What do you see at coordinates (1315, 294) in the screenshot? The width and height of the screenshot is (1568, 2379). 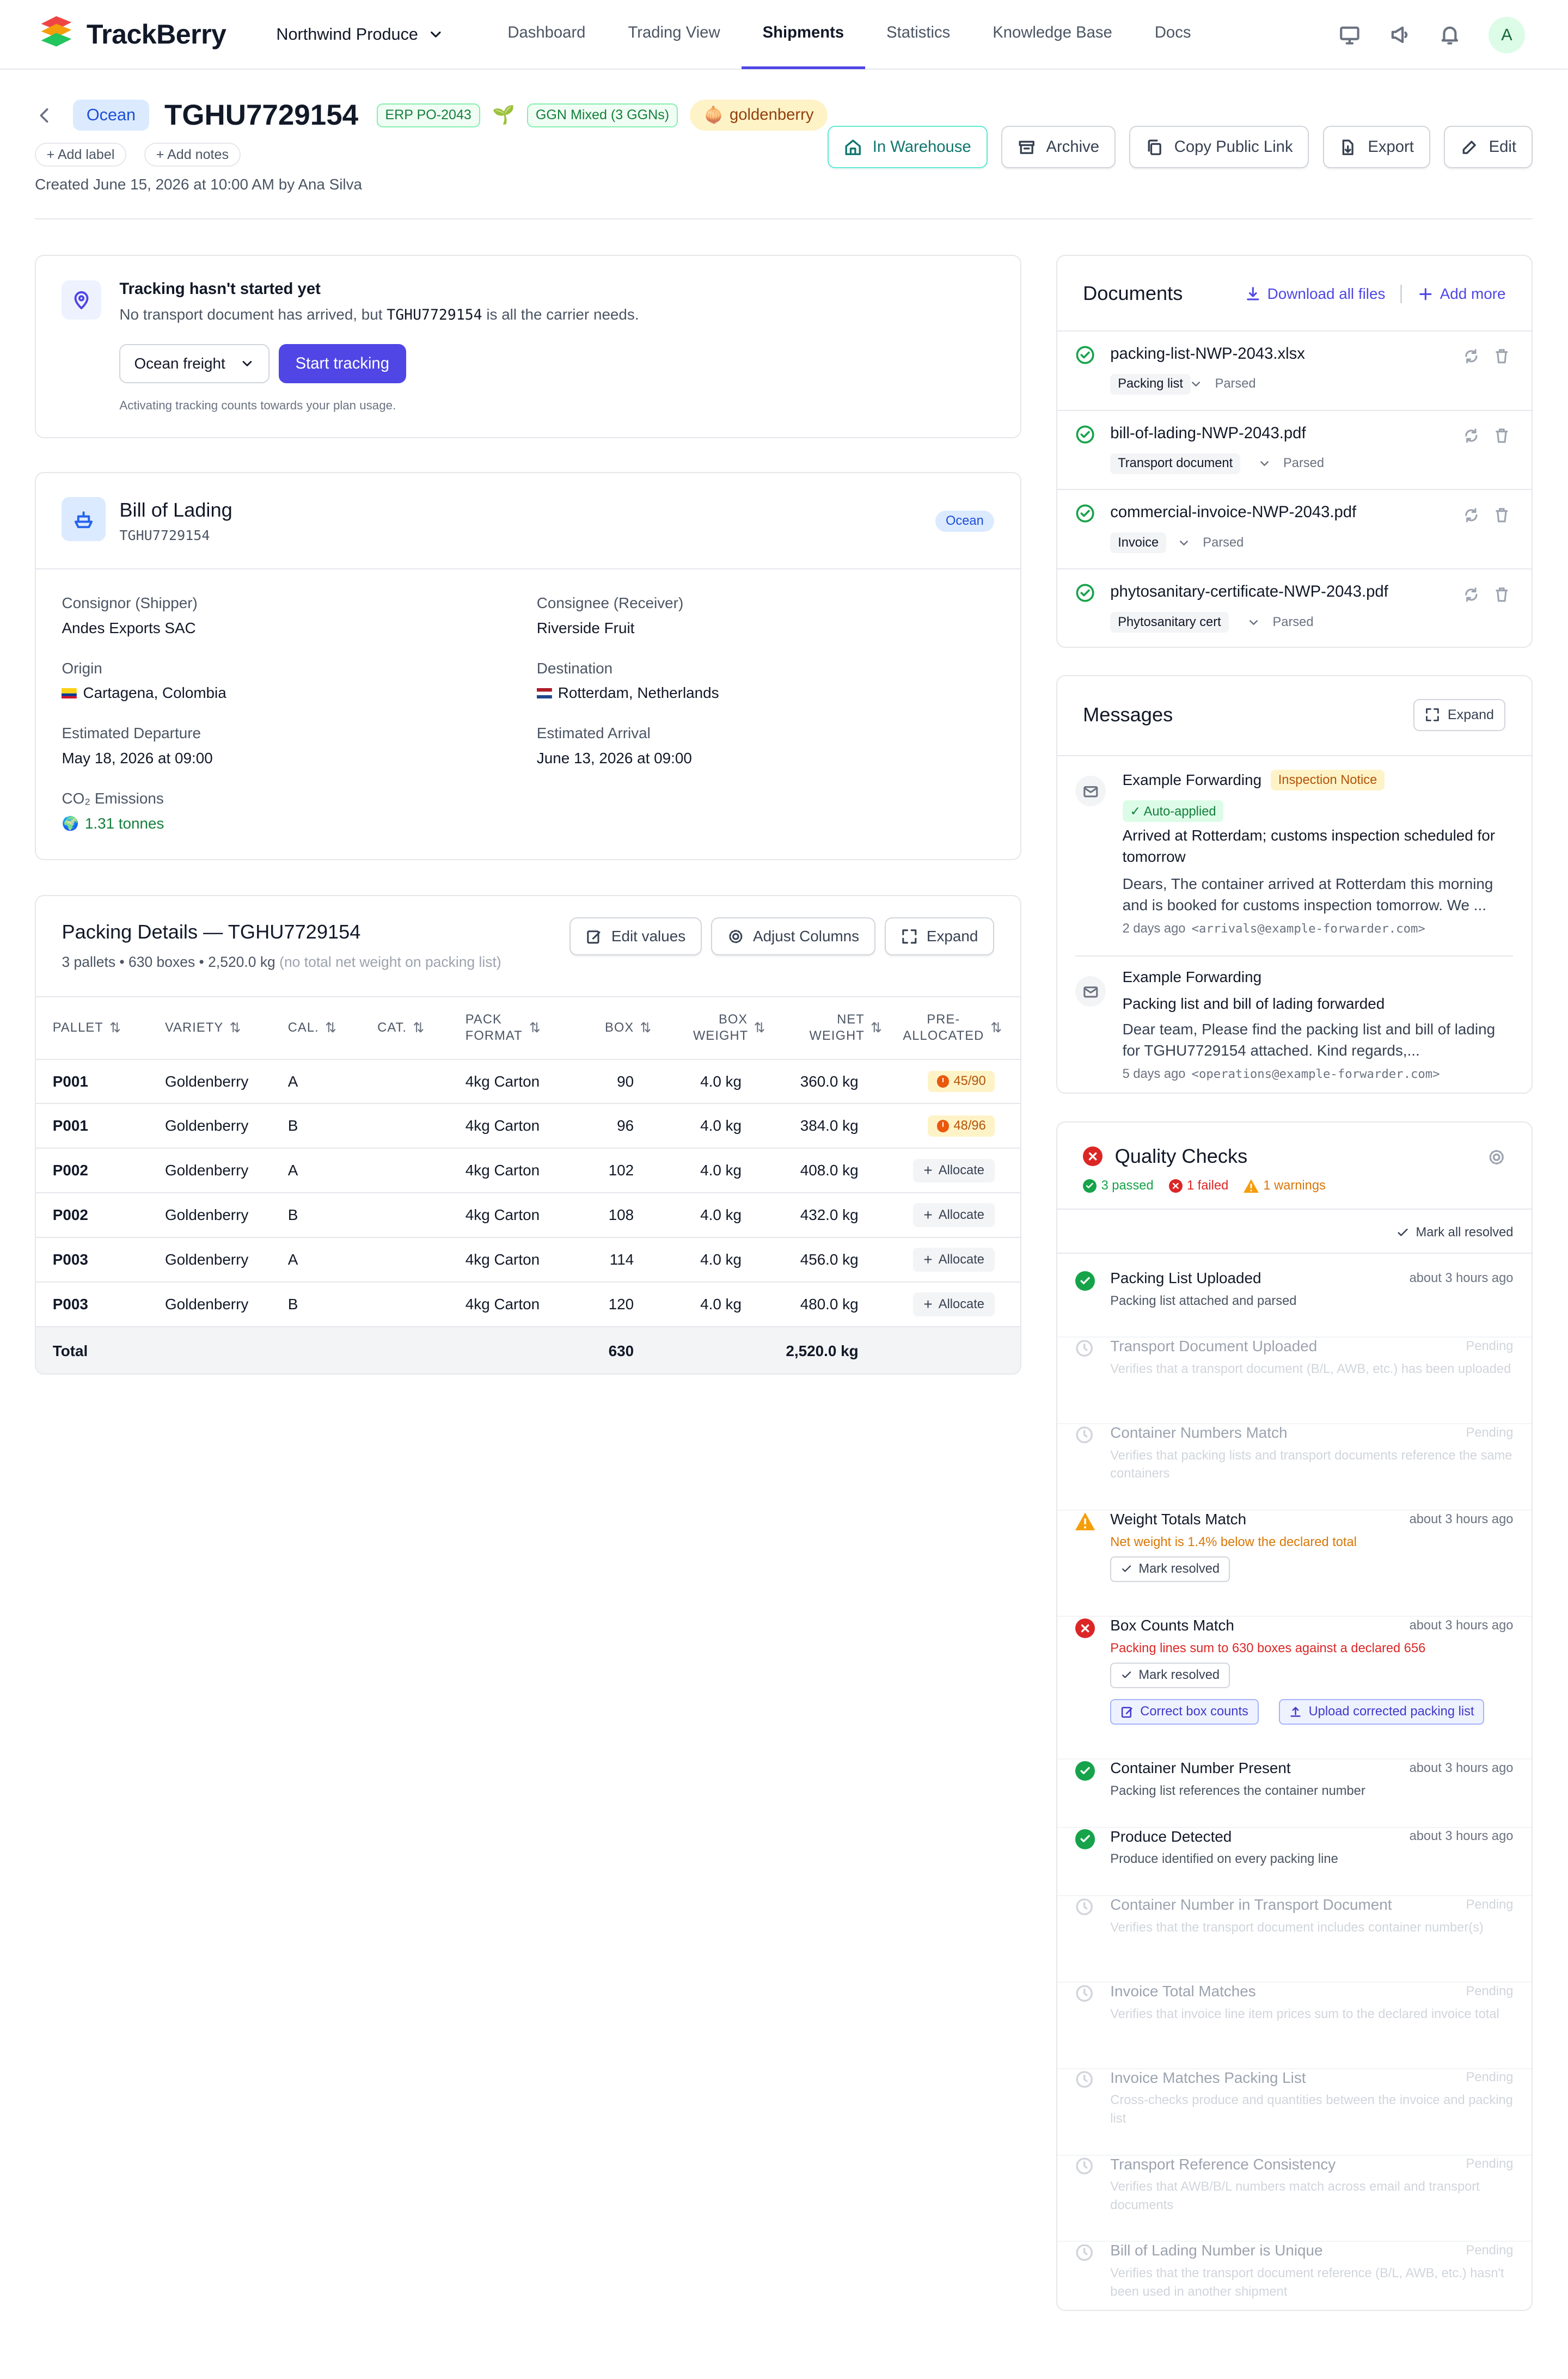 I see `download-all-link: Download all files` at bounding box center [1315, 294].